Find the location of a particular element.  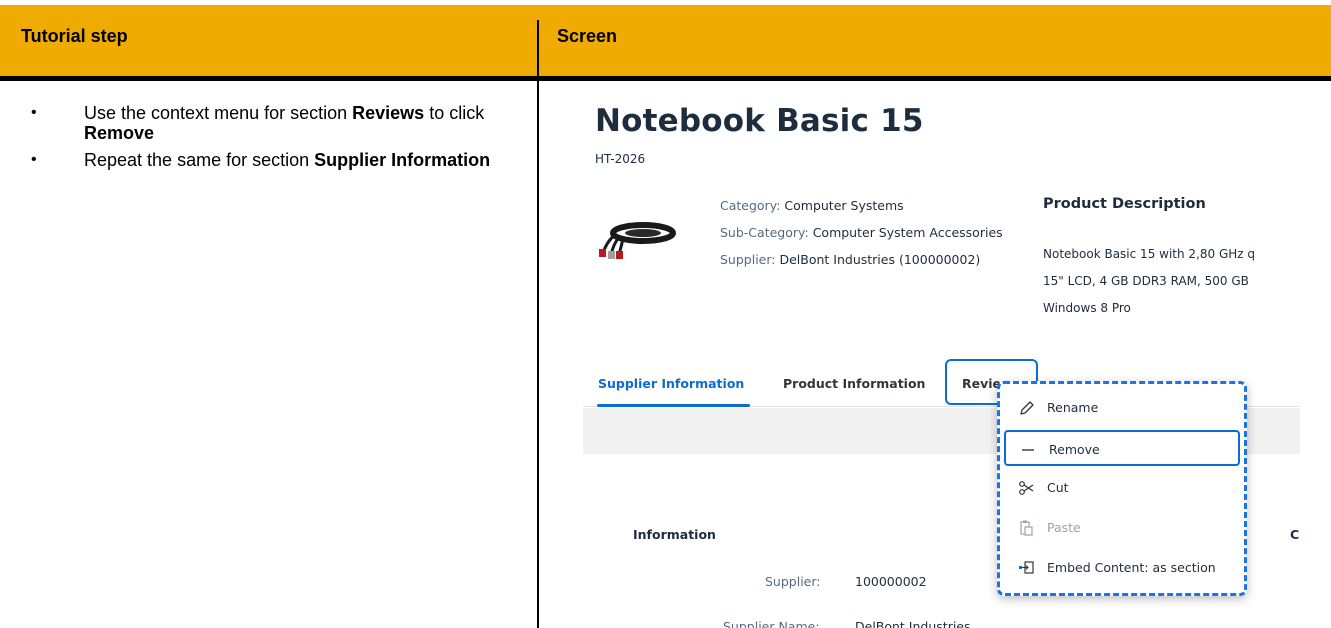

header-tutorial-step: Tutorial step is located at coordinates (74, 36).